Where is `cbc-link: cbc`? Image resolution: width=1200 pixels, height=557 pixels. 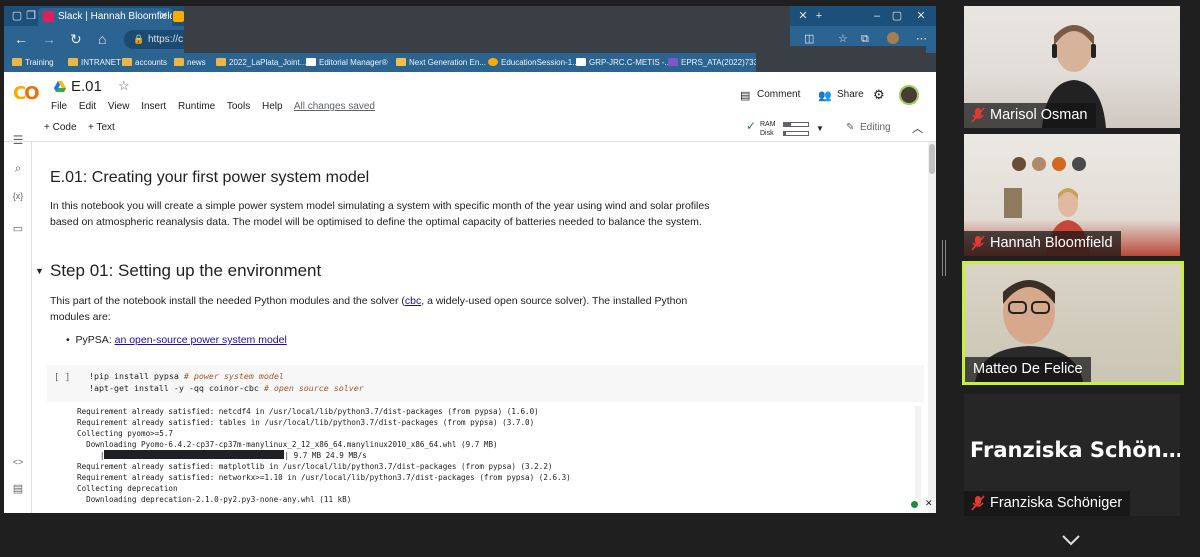 cbc-link: cbc is located at coordinates (413, 301).